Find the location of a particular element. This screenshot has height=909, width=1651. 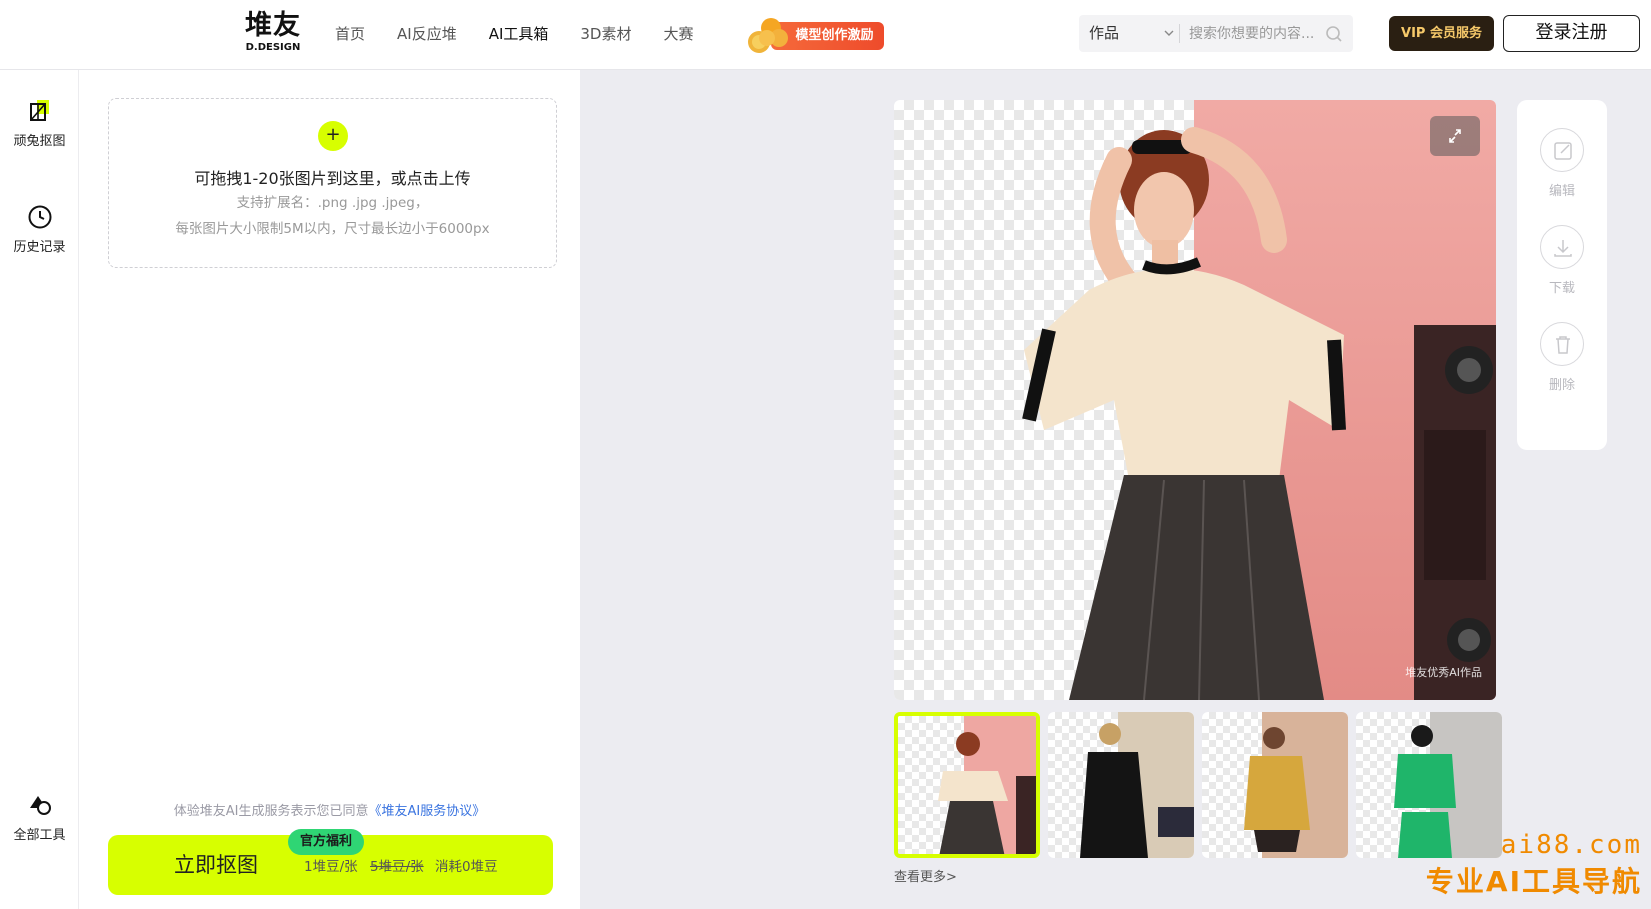

thumbnail-1-figure is located at coordinates (987, 793).